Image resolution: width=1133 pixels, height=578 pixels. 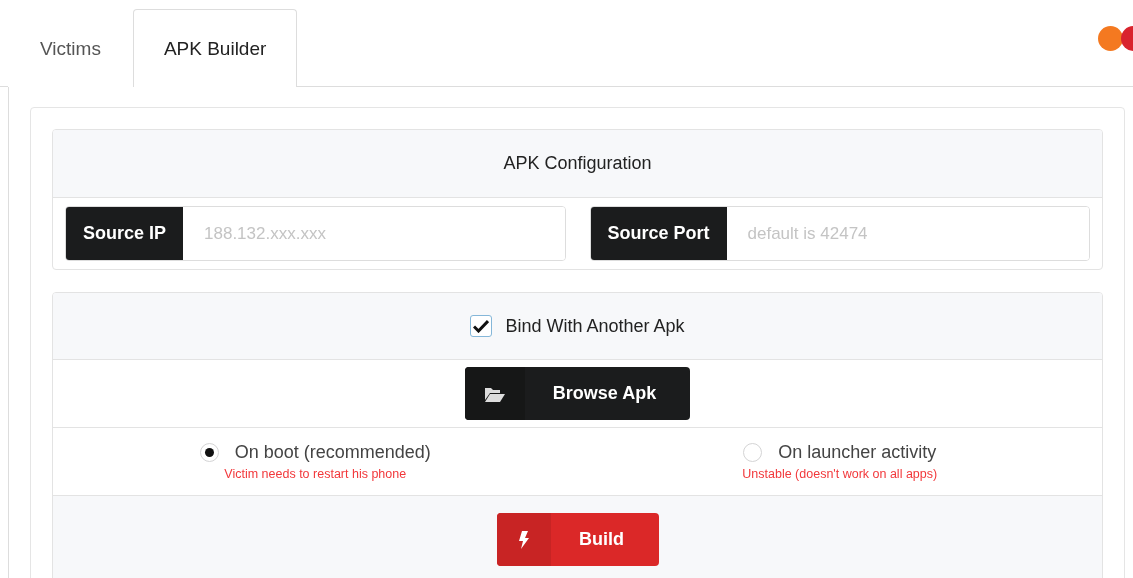 I want to click on browse-button: Browse Apk, so click(x=577, y=393).